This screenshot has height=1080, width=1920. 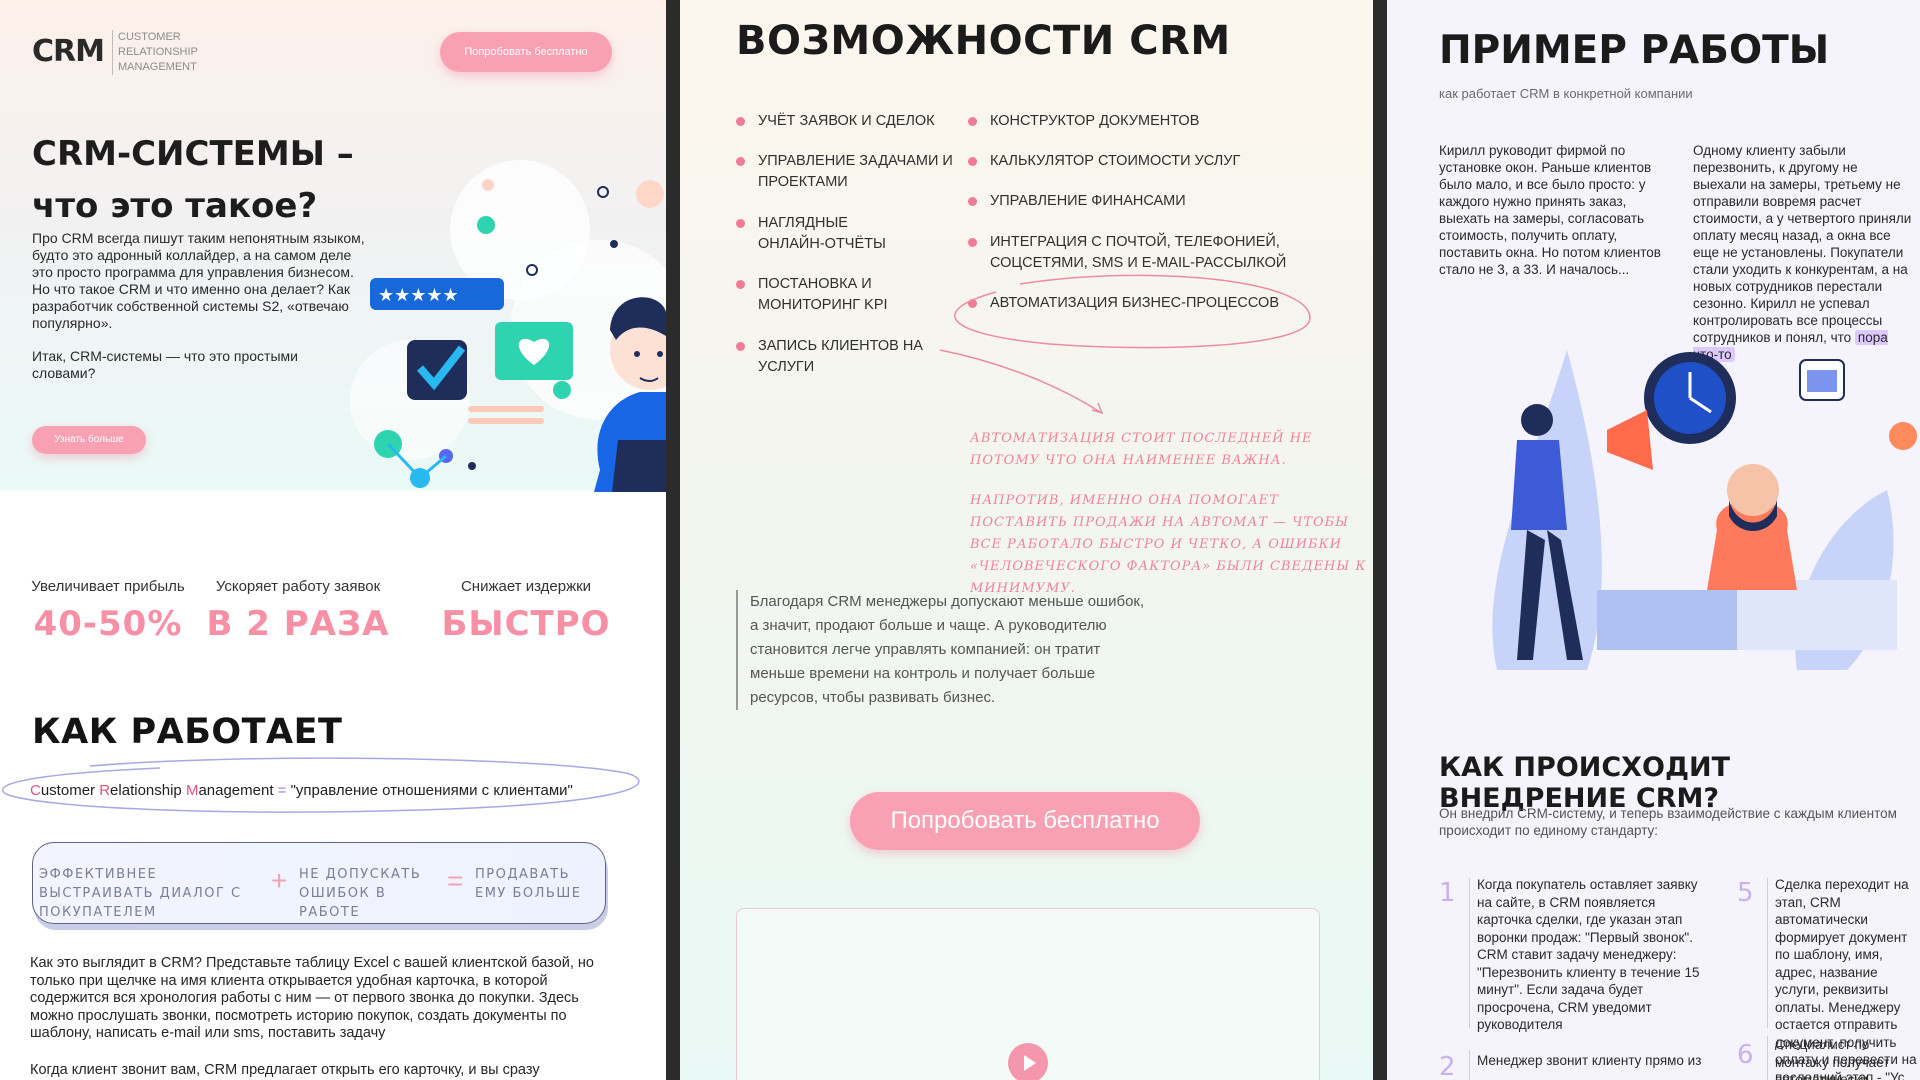 I want to click on logo: CRM, so click(x=68, y=51).